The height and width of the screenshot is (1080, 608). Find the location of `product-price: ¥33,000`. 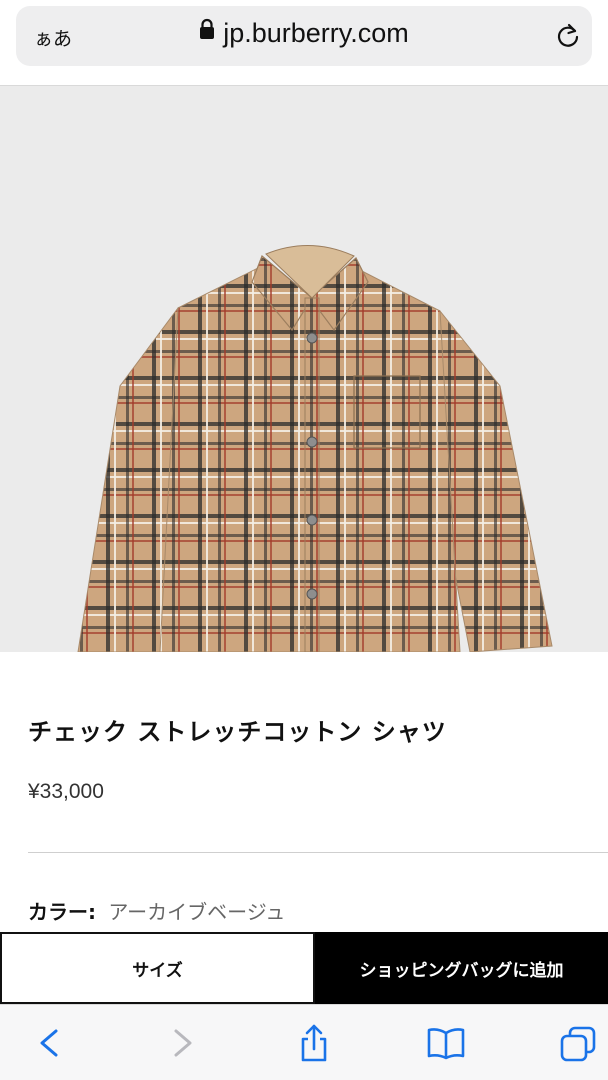

product-price: ¥33,000 is located at coordinates (66, 791).